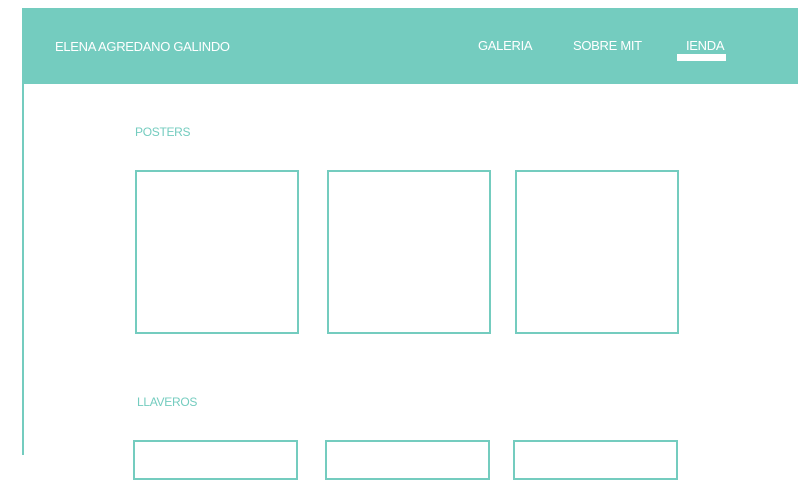 The width and height of the screenshot is (798, 480). What do you see at coordinates (505, 45) in the screenshot?
I see `nav-item-galeria: GALERIA` at bounding box center [505, 45].